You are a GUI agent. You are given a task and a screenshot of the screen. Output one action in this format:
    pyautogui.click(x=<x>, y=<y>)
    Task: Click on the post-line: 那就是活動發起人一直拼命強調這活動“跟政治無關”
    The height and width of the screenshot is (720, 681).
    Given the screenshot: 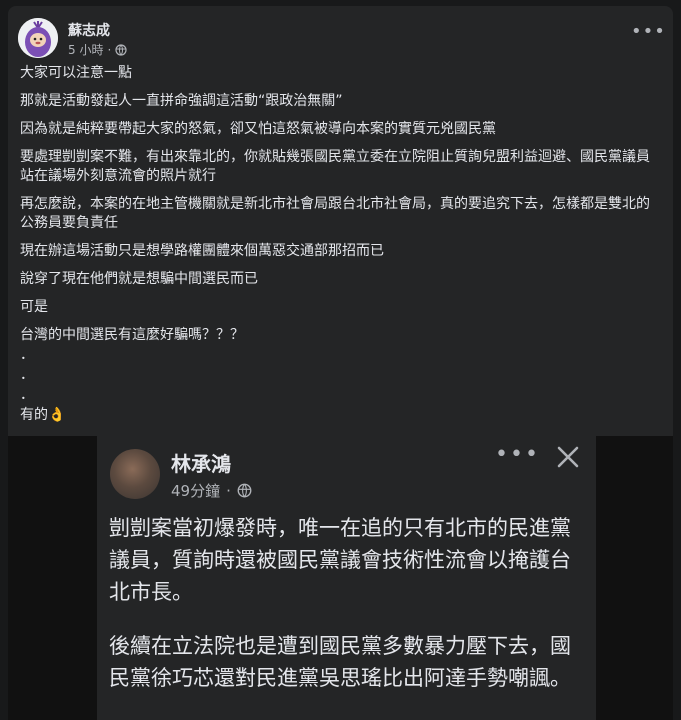 What is the action you would take?
    pyautogui.click(x=181, y=101)
    